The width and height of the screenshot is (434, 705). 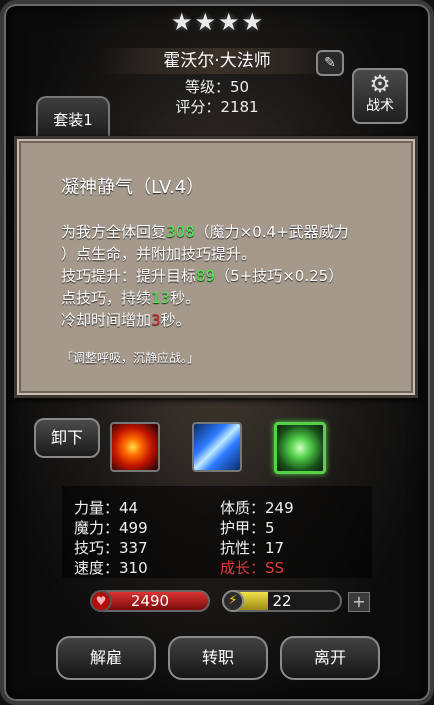 I want to click on lightning-icon: ⚡, so click(x=233, y=601).